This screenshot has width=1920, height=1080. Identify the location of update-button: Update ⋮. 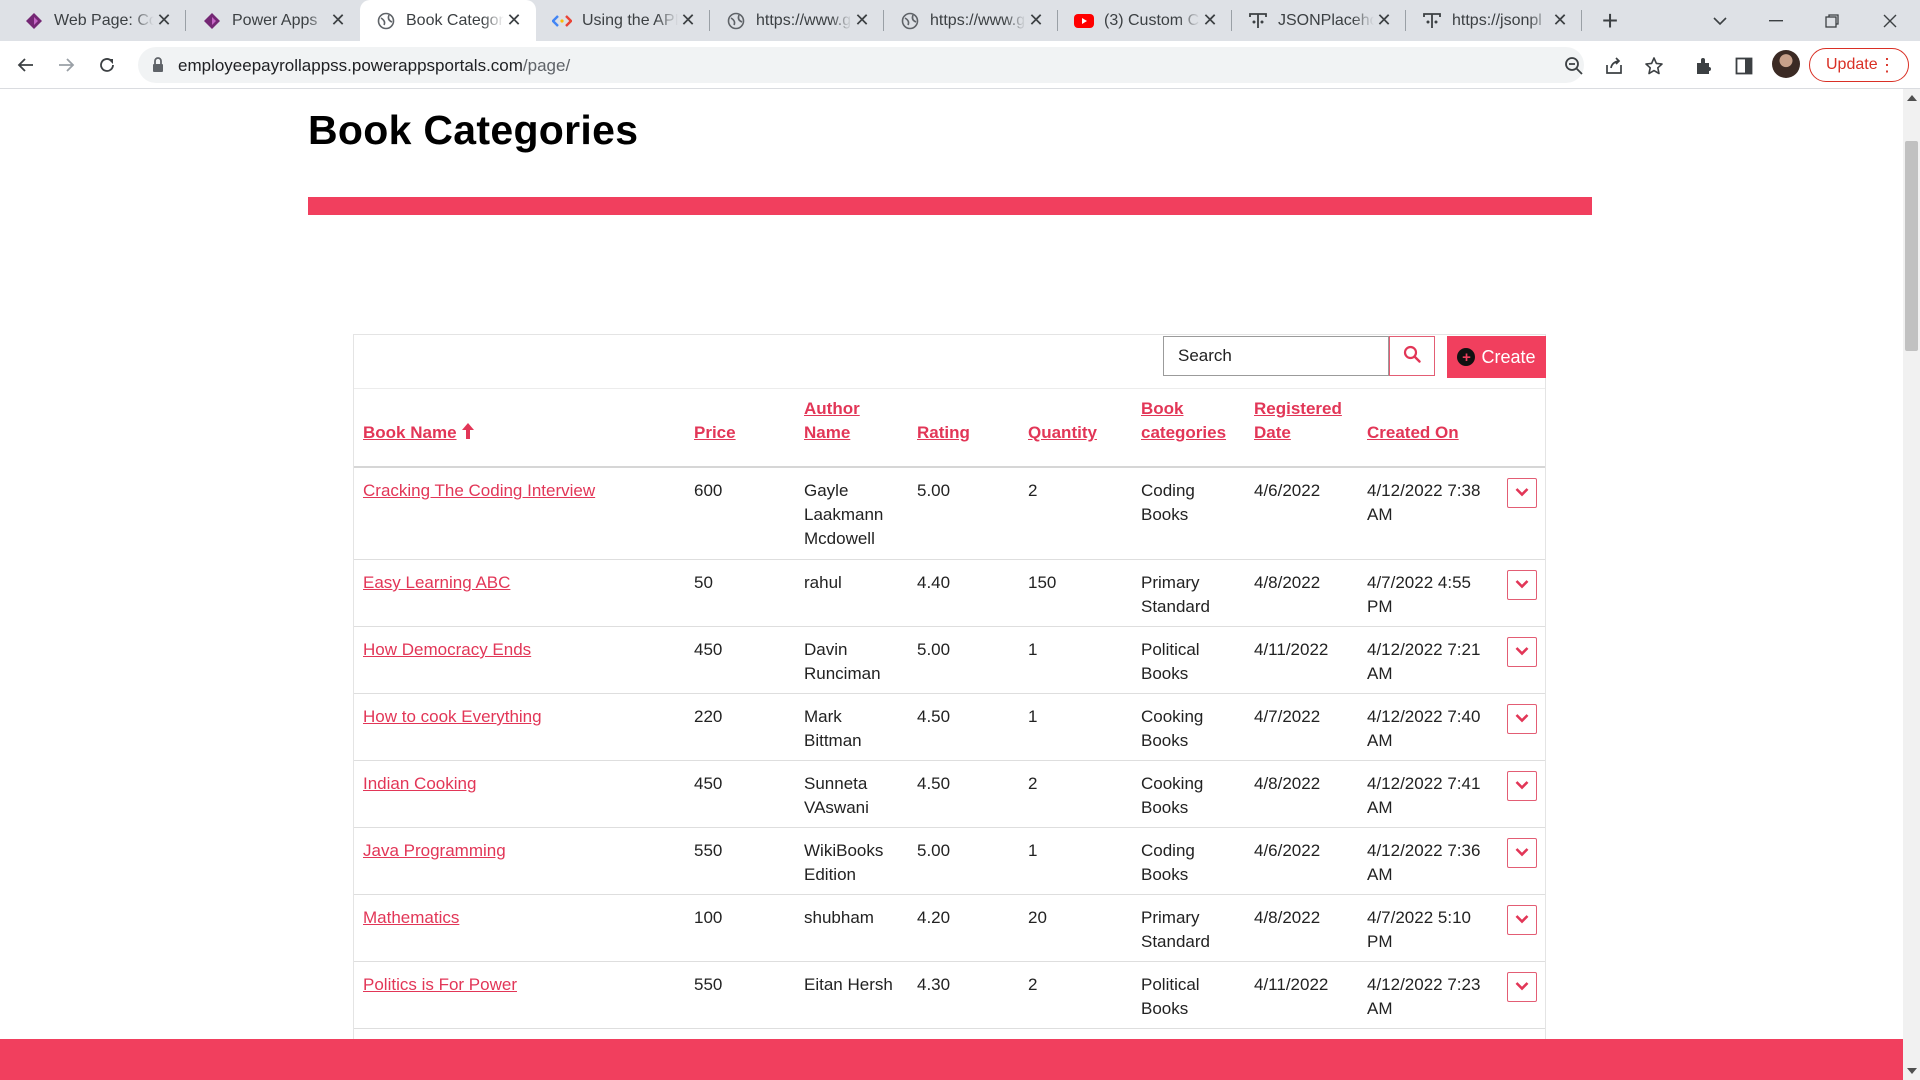
(1859, 65).